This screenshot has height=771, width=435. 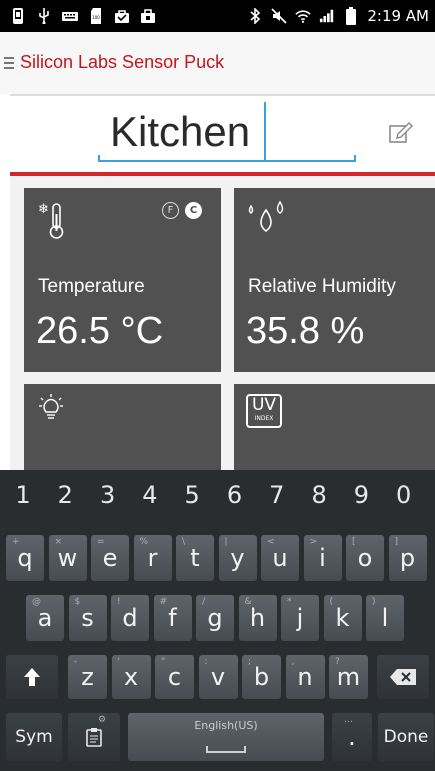 I want to click on key-label: c, so click(x=174, y=677).